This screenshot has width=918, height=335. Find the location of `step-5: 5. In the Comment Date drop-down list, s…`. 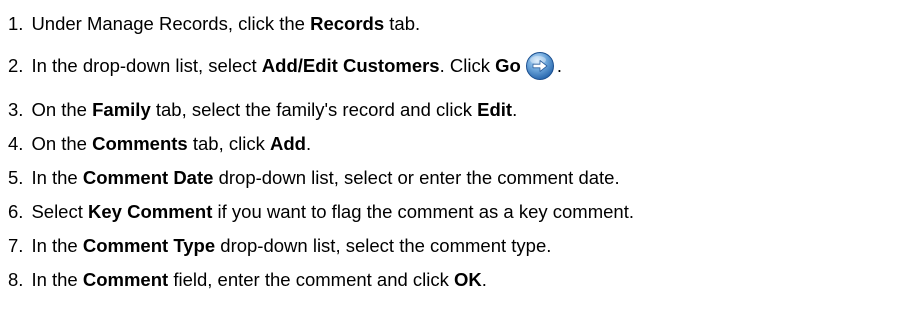

step-5: 5. In the Comment Date drop-down list, s… is located at coordinates (314, 178).